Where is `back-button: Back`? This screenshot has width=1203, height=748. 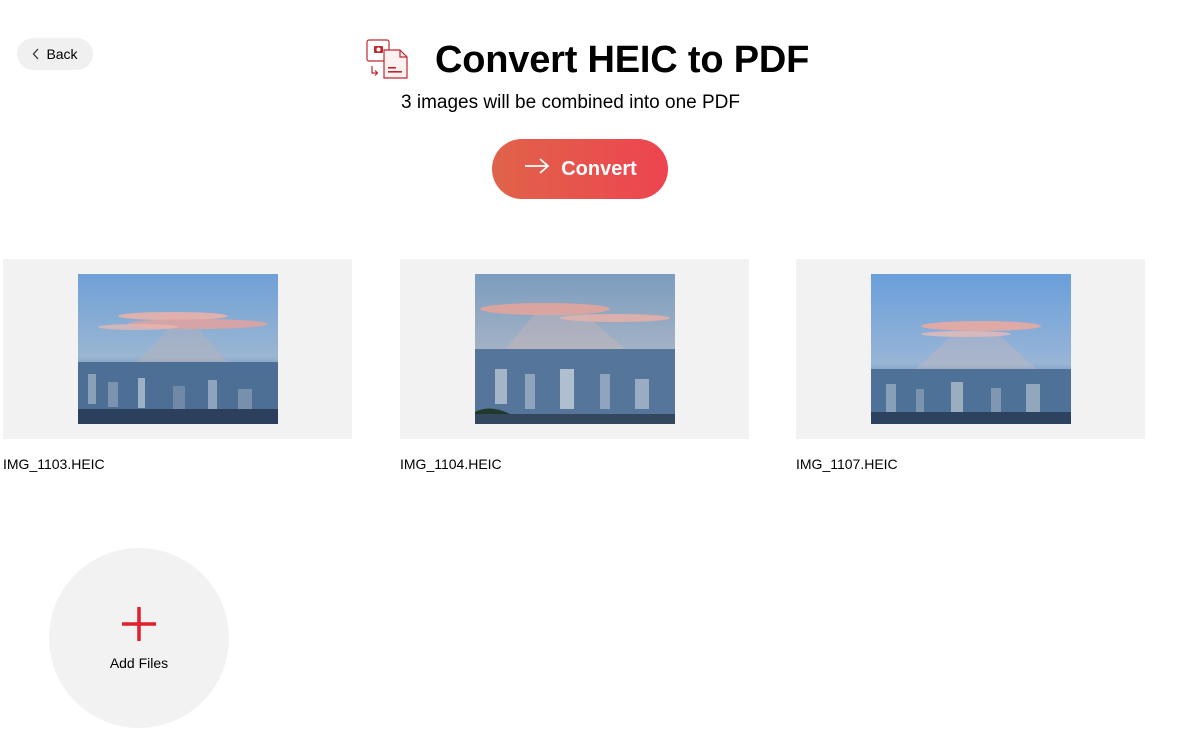 back-button: Back is located at coordinates (55, 54).